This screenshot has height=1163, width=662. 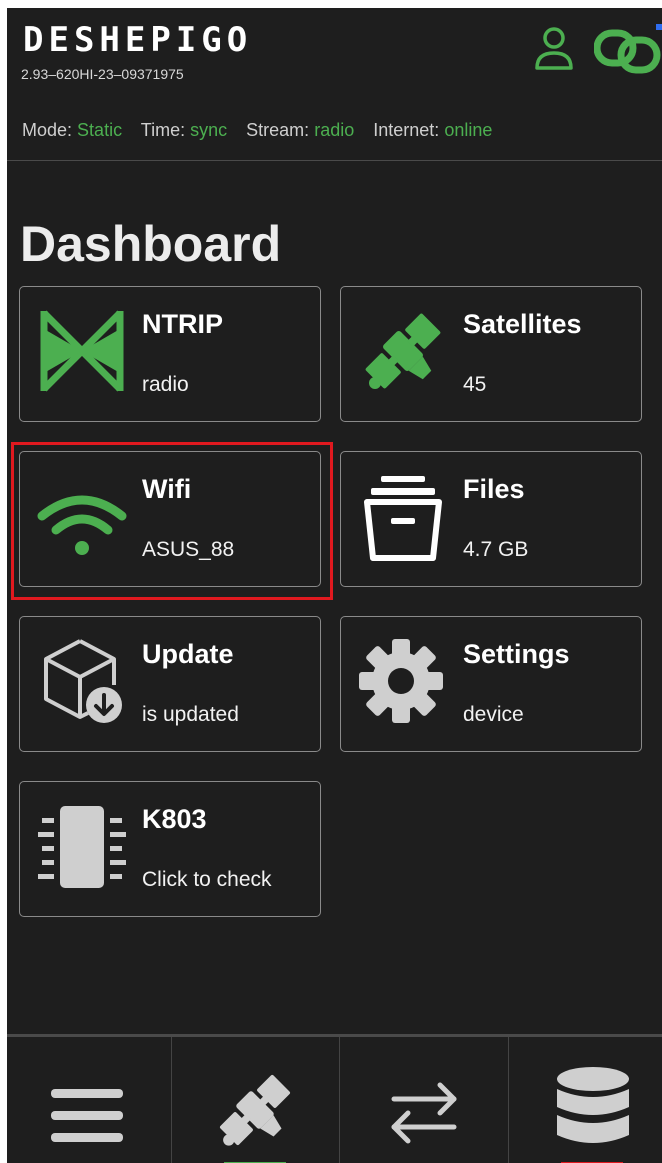 I want to click on nav-transfer-button, so click(x=424, y=1100).